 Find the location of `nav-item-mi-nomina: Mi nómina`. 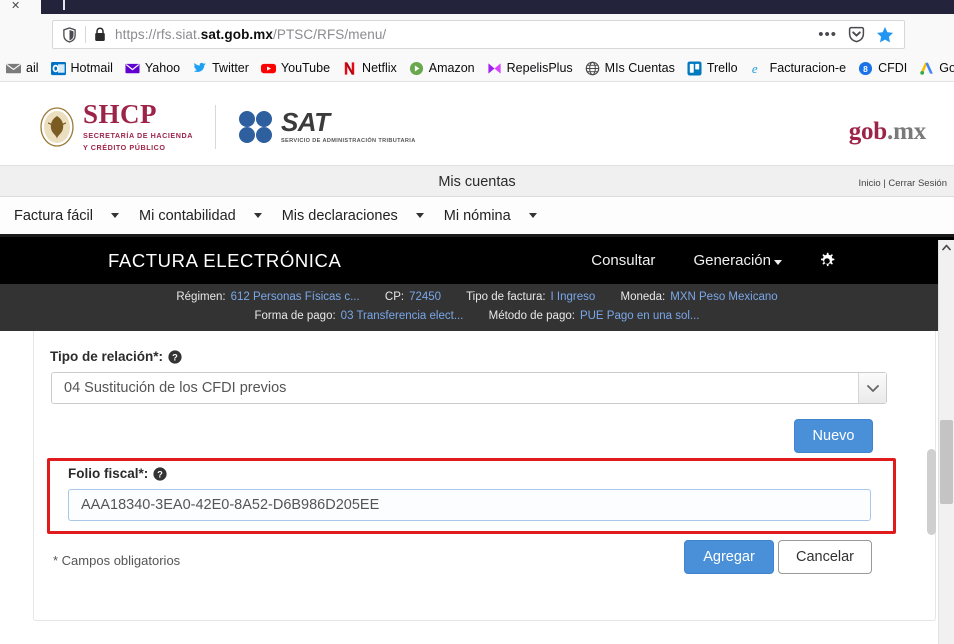

nav-item-mi-nomina: Mi nómina is located at coordinates (498, 216).